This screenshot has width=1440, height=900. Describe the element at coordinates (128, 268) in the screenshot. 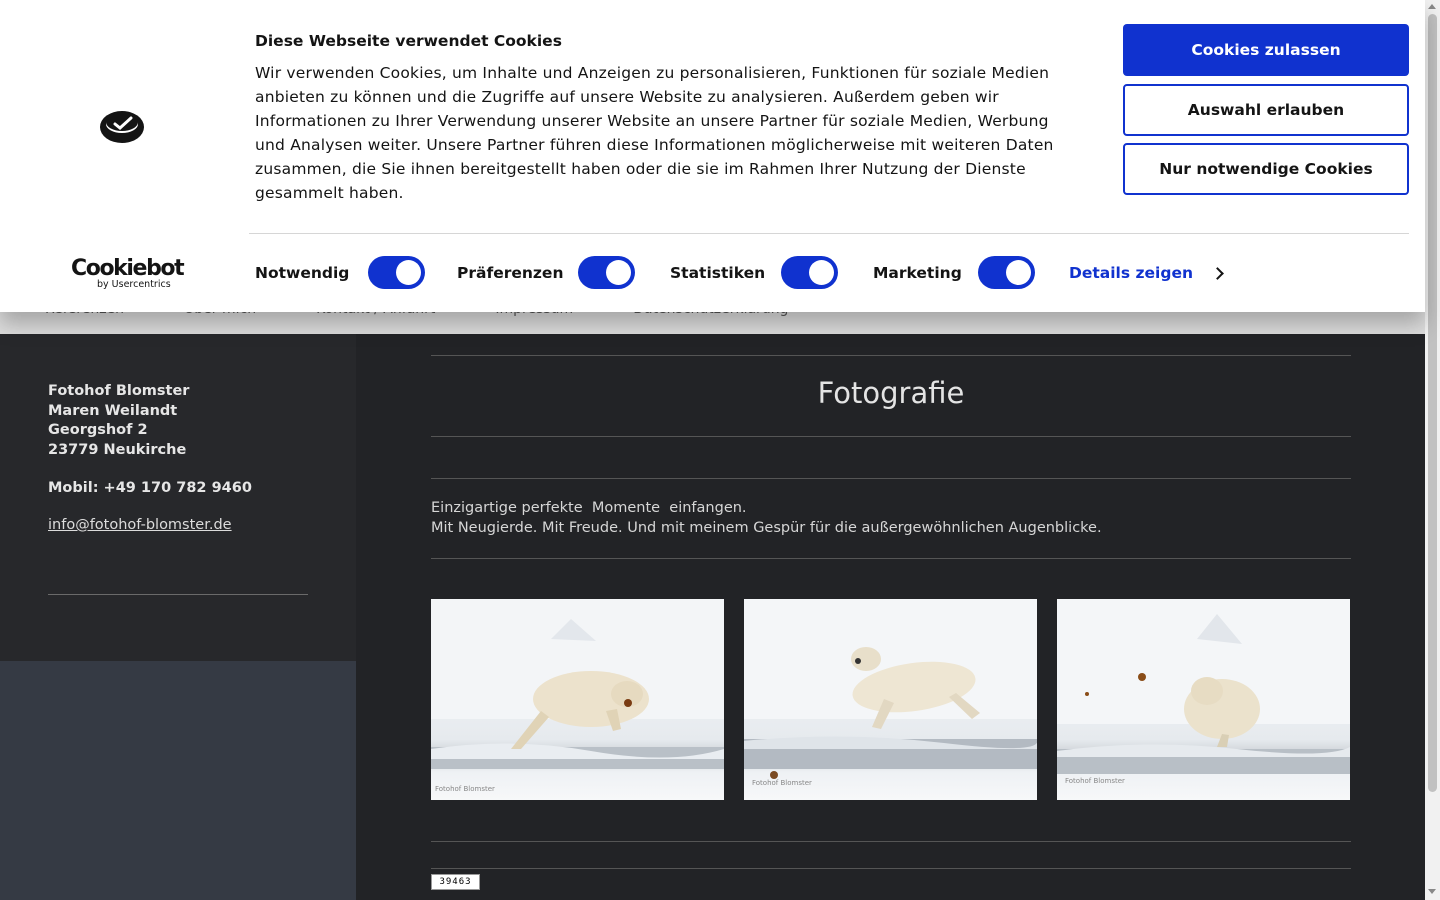

I see `cookiebot-brand-name: Cookiebot` at that location.